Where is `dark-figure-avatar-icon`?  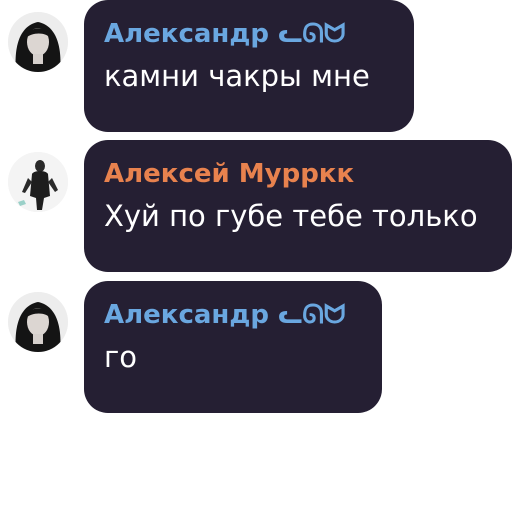
dark-figure-avatar-icon is located at coordinates (38, 182).